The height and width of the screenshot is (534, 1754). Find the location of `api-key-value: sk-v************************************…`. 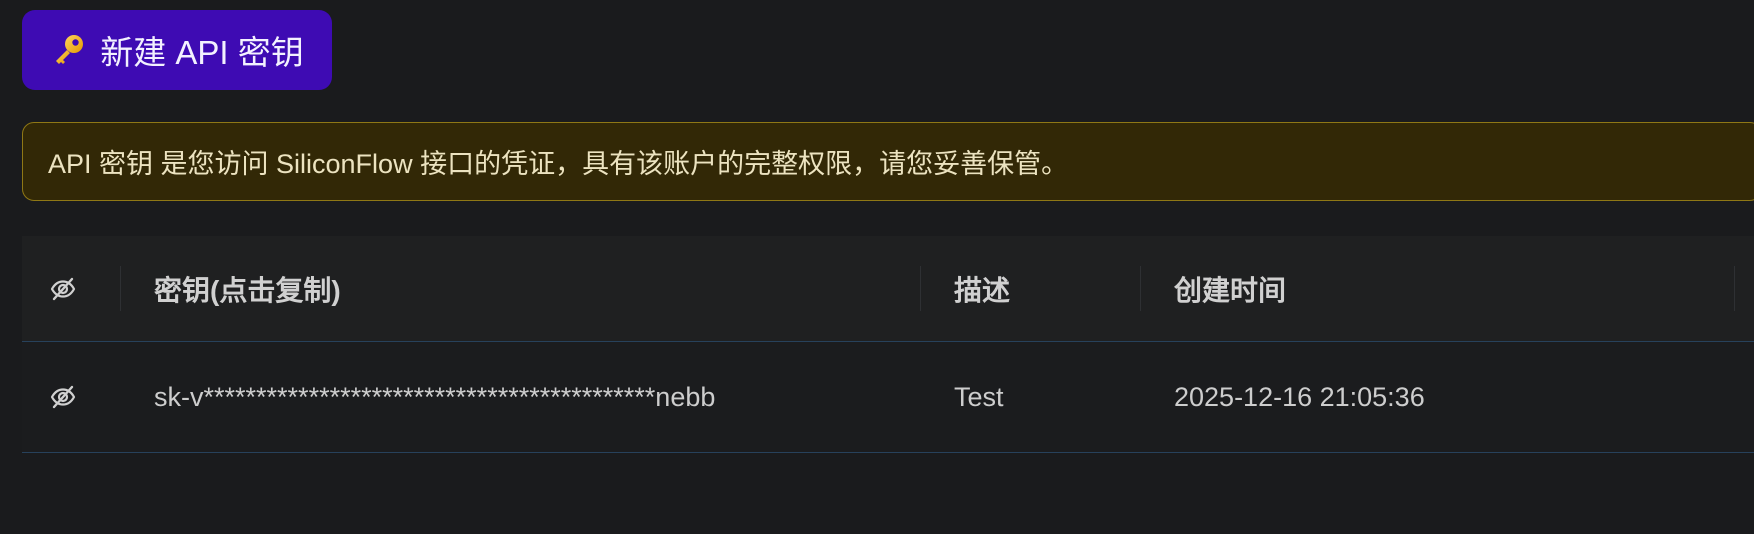

api-key-value: sk-v************************************… is located at coordinates (544, 397).